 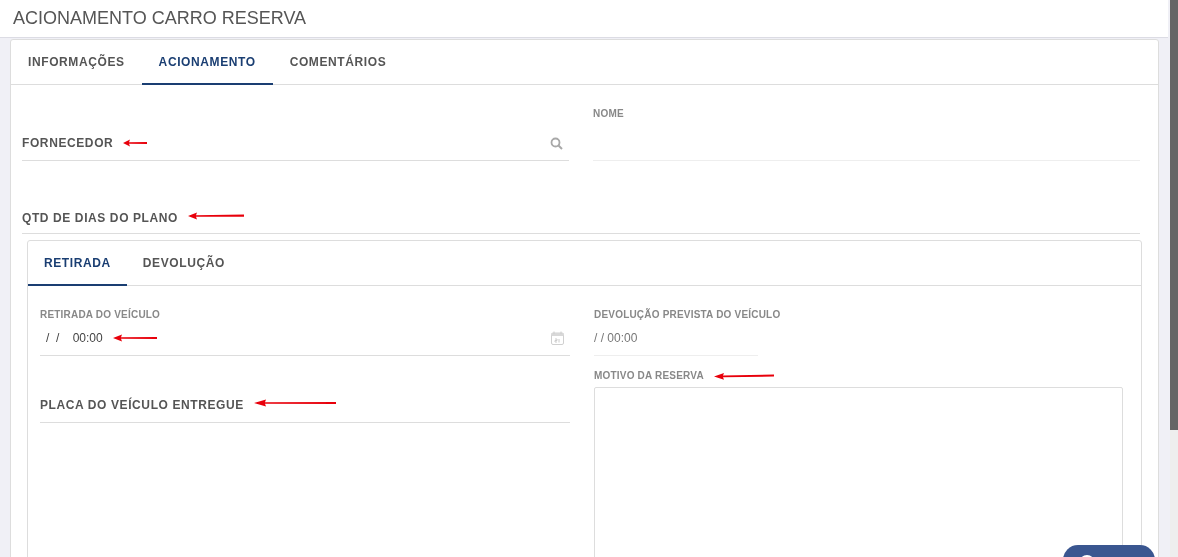 What do you see at coordinates (649, 375) in the screenshot?
I see `field-label: MOTIVO DA RESERVA` at bounding box center [649, 375].